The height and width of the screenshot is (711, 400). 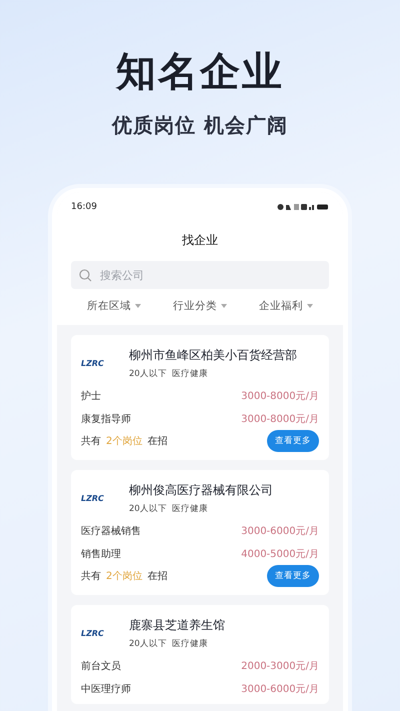 I want to click on job-title: 医疗器械销售, so click(x=111, y=531).